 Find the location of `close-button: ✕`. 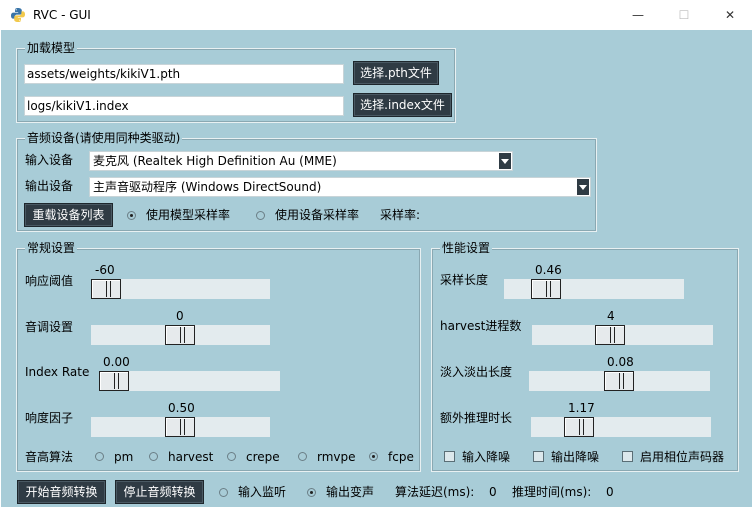

close-button: ✕ is located at coordinates (730, 15).